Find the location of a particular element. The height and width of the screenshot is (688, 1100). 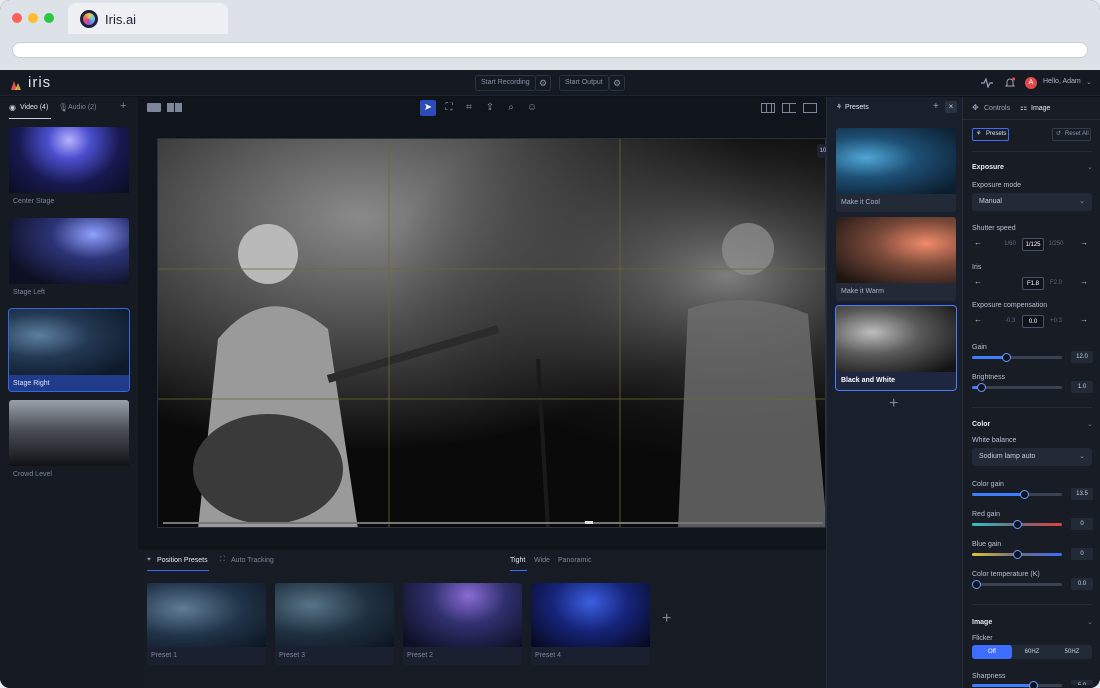

flicker-option-60hz: 60HZ is located at coordinates (1032, 652).